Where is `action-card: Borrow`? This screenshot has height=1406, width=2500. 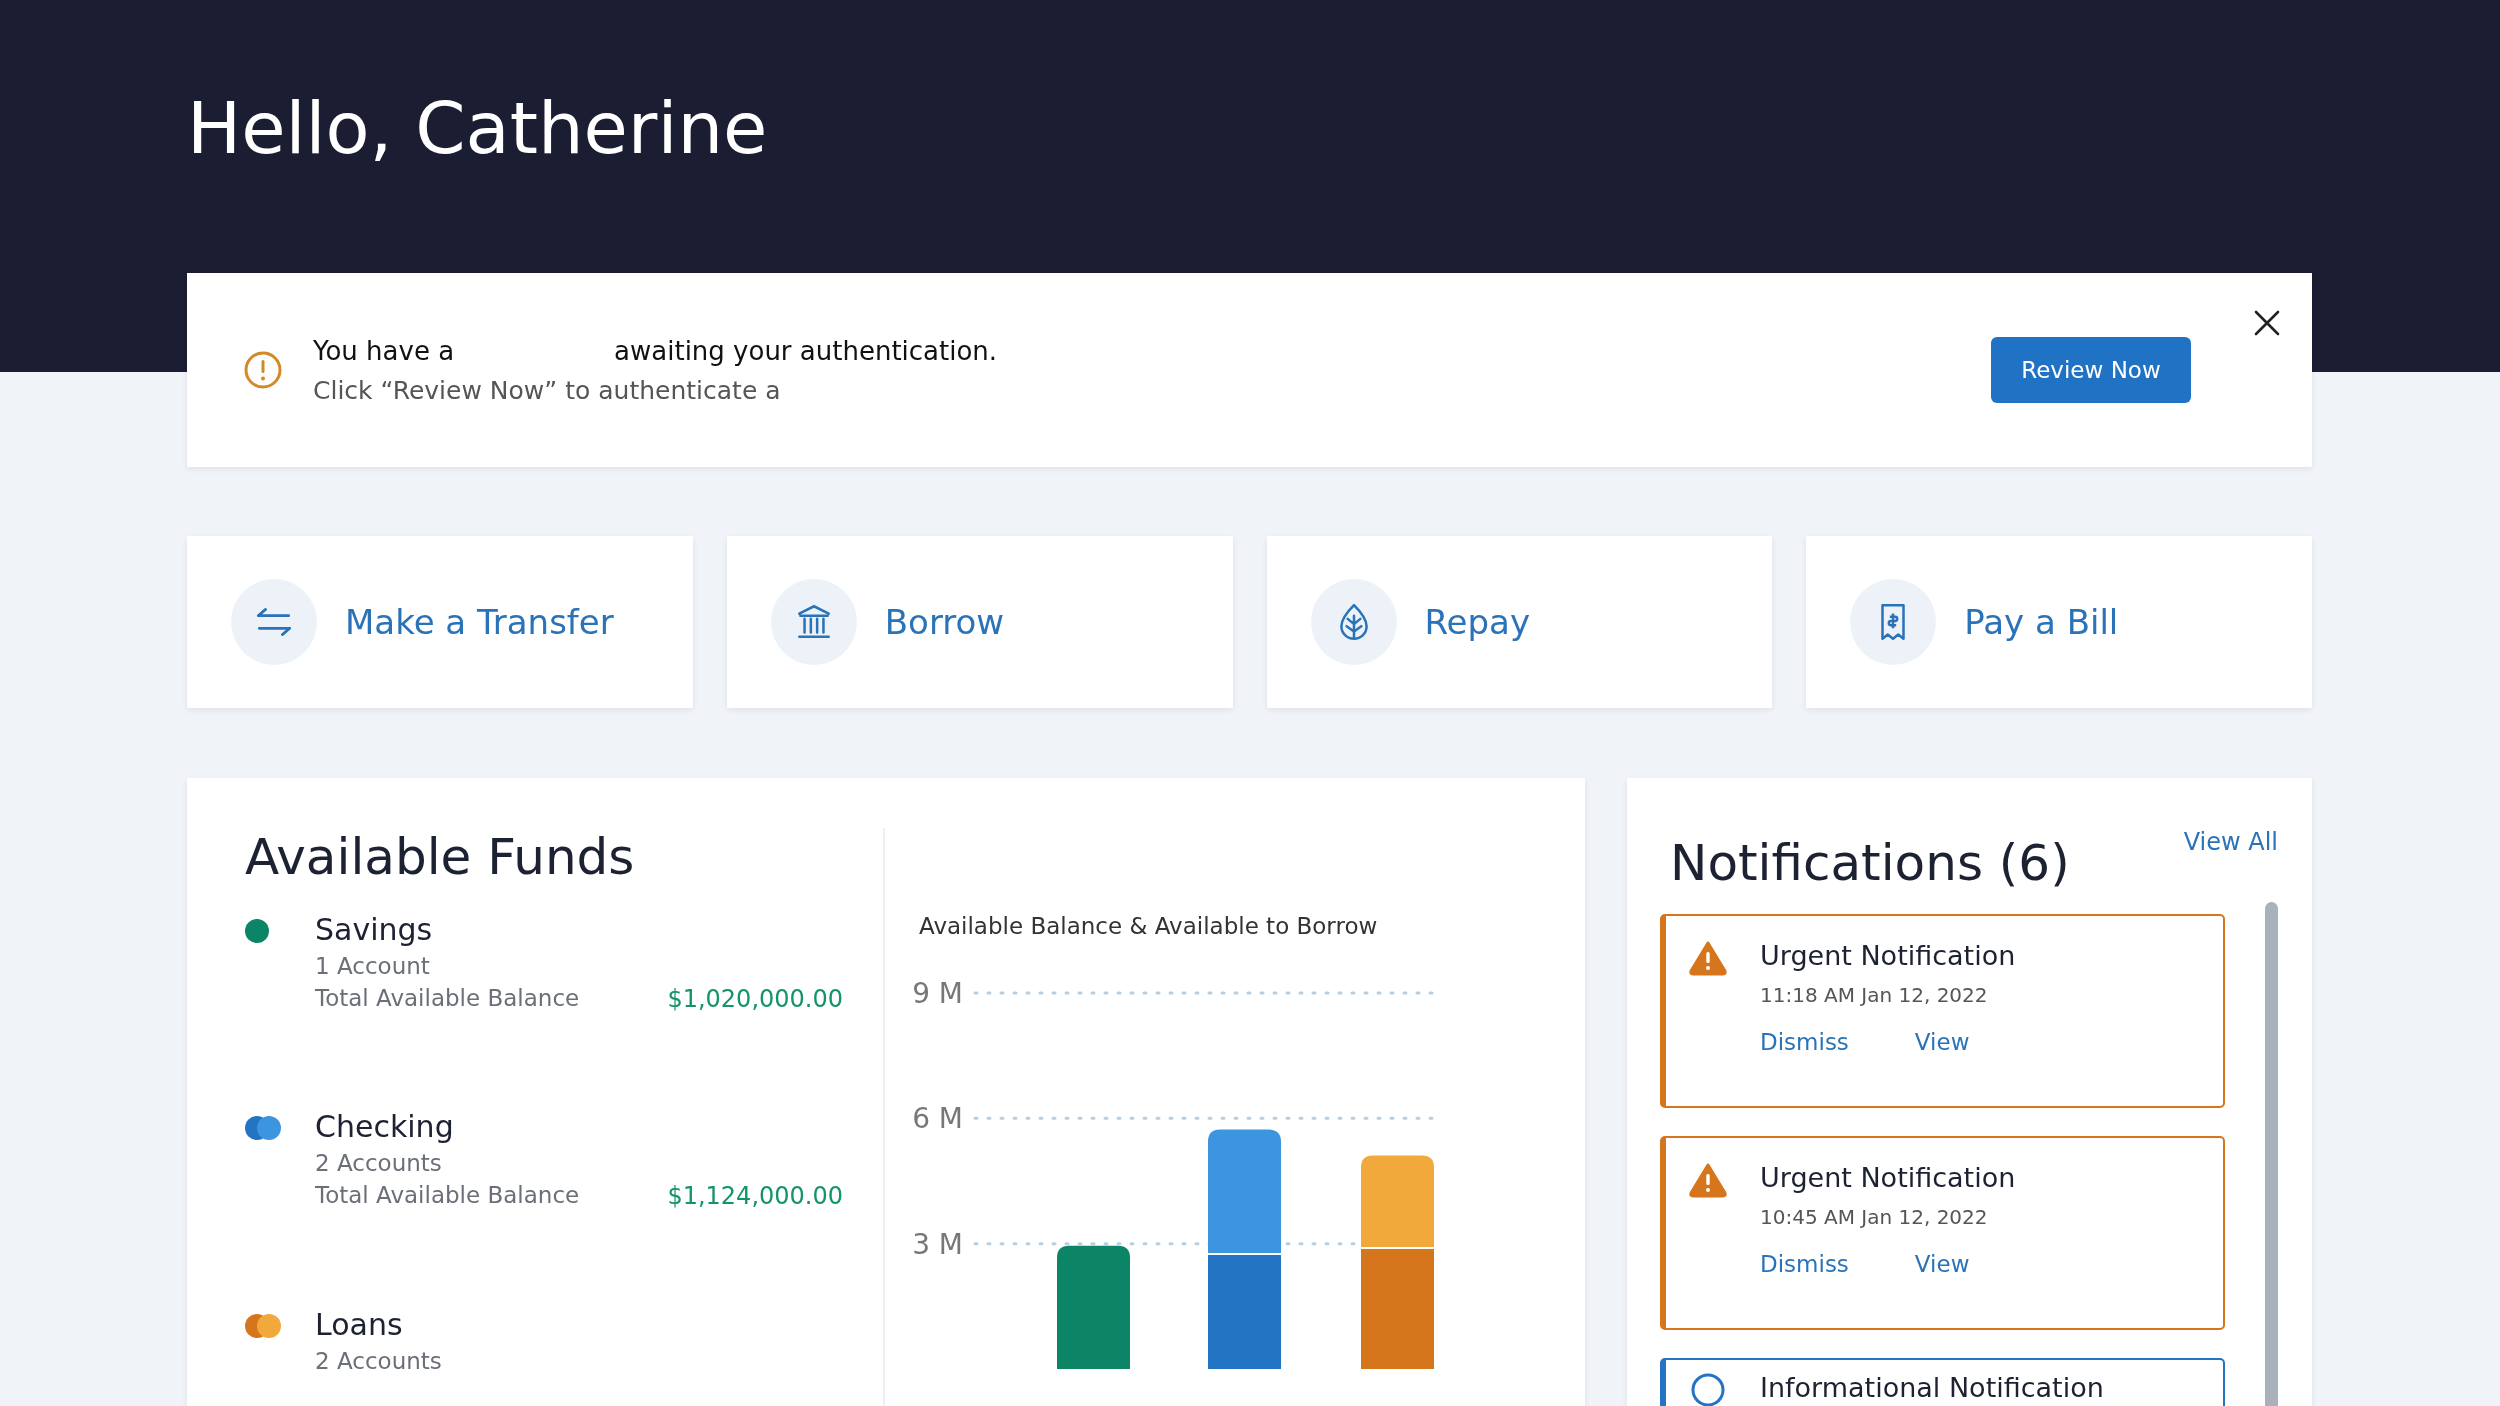 action-card: Borrow is located at coordinates (979, 622).